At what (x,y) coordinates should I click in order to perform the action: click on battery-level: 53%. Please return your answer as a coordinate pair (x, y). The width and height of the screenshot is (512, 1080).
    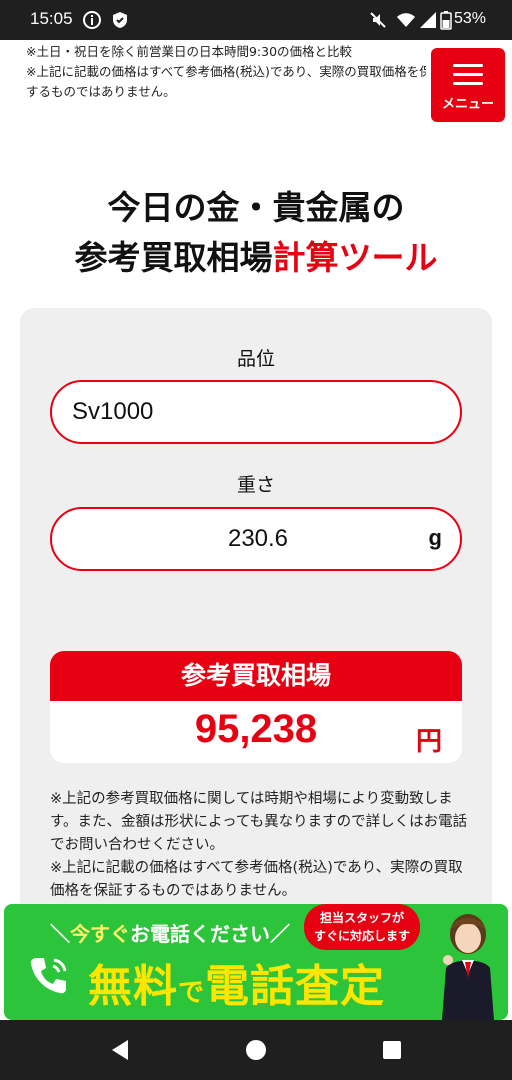
    Looking at the image, I should click on (469, 18).